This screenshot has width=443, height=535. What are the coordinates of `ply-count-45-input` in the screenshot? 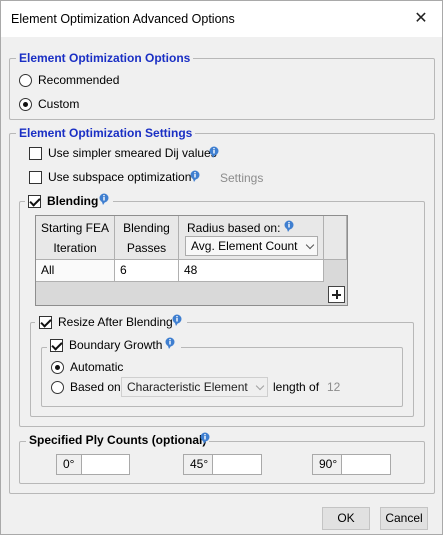 It's located at (237, 464).